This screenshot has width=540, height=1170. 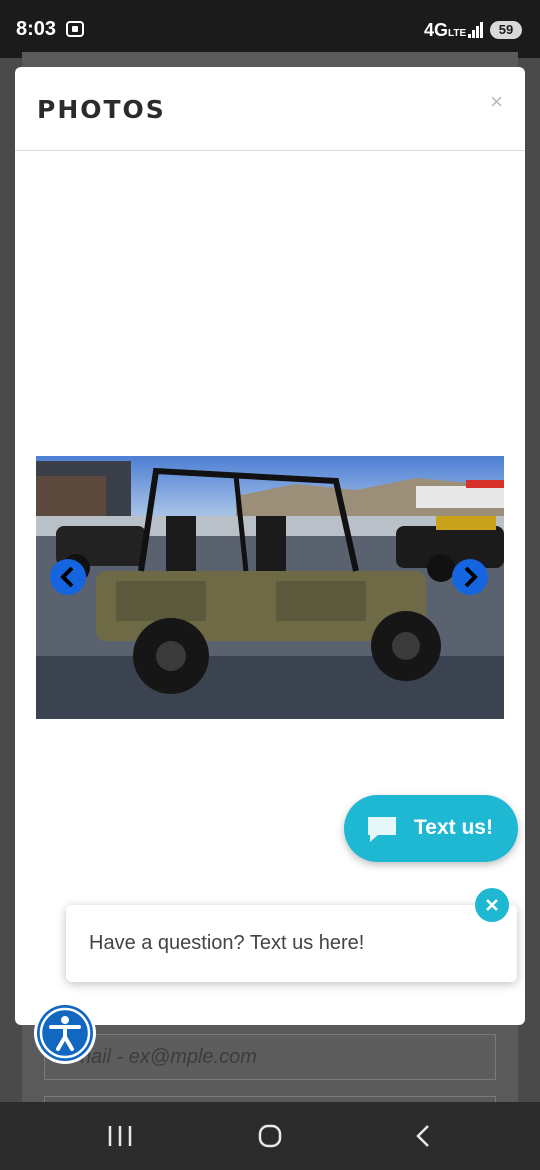 I want to click on accessibility-button, so click(x=65, y=1033).